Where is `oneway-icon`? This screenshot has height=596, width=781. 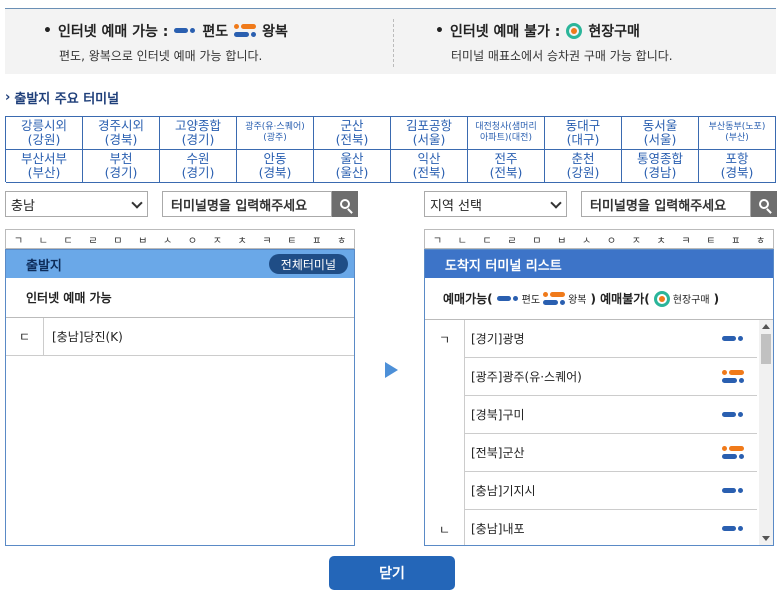 oneway-icon is located at coordinates (733, 415).